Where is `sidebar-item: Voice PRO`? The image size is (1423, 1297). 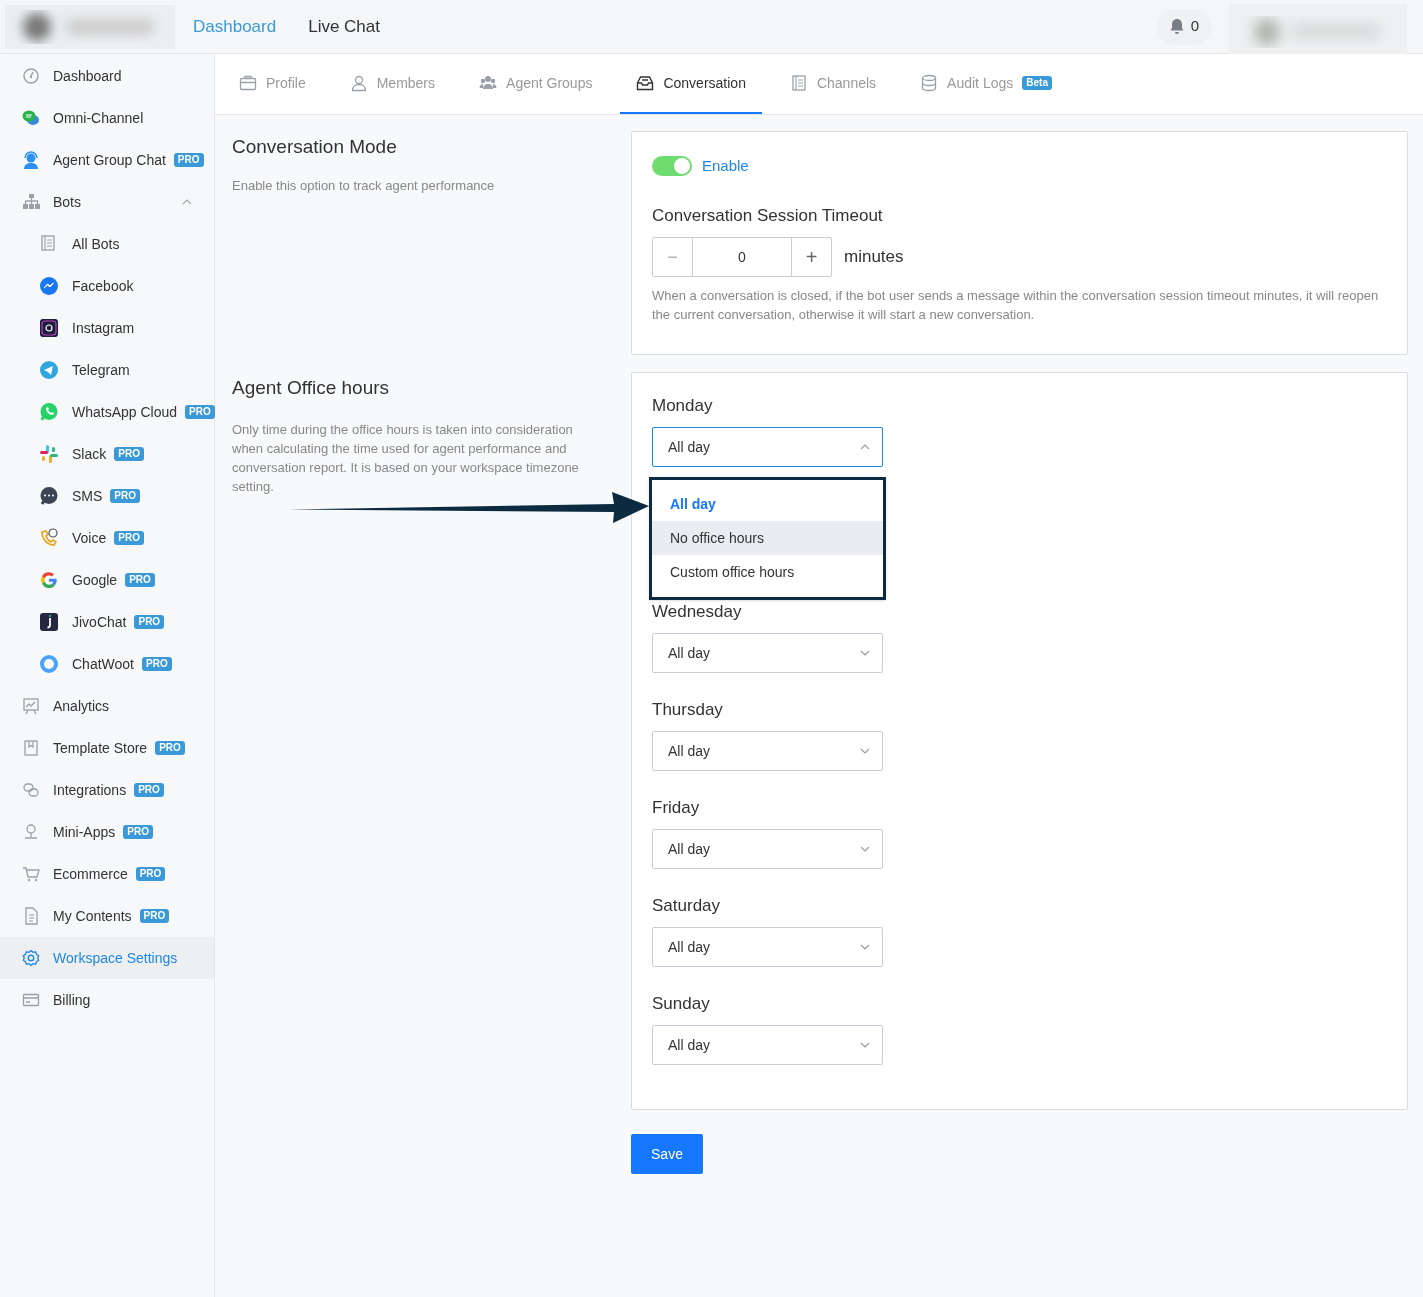 sidebar-item: Voice PRO is located at coordinates (107, 538).